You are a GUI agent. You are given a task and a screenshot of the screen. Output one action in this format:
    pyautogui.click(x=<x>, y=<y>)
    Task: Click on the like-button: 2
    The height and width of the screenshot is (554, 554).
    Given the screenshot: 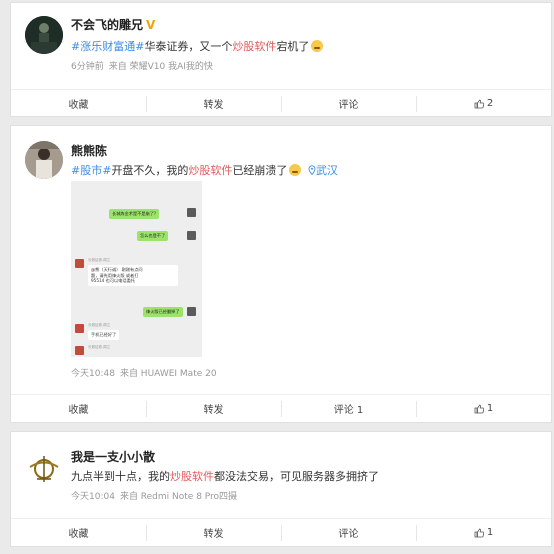 What is the action you would take?
    pyautogui.click(x=483, y=103)
    